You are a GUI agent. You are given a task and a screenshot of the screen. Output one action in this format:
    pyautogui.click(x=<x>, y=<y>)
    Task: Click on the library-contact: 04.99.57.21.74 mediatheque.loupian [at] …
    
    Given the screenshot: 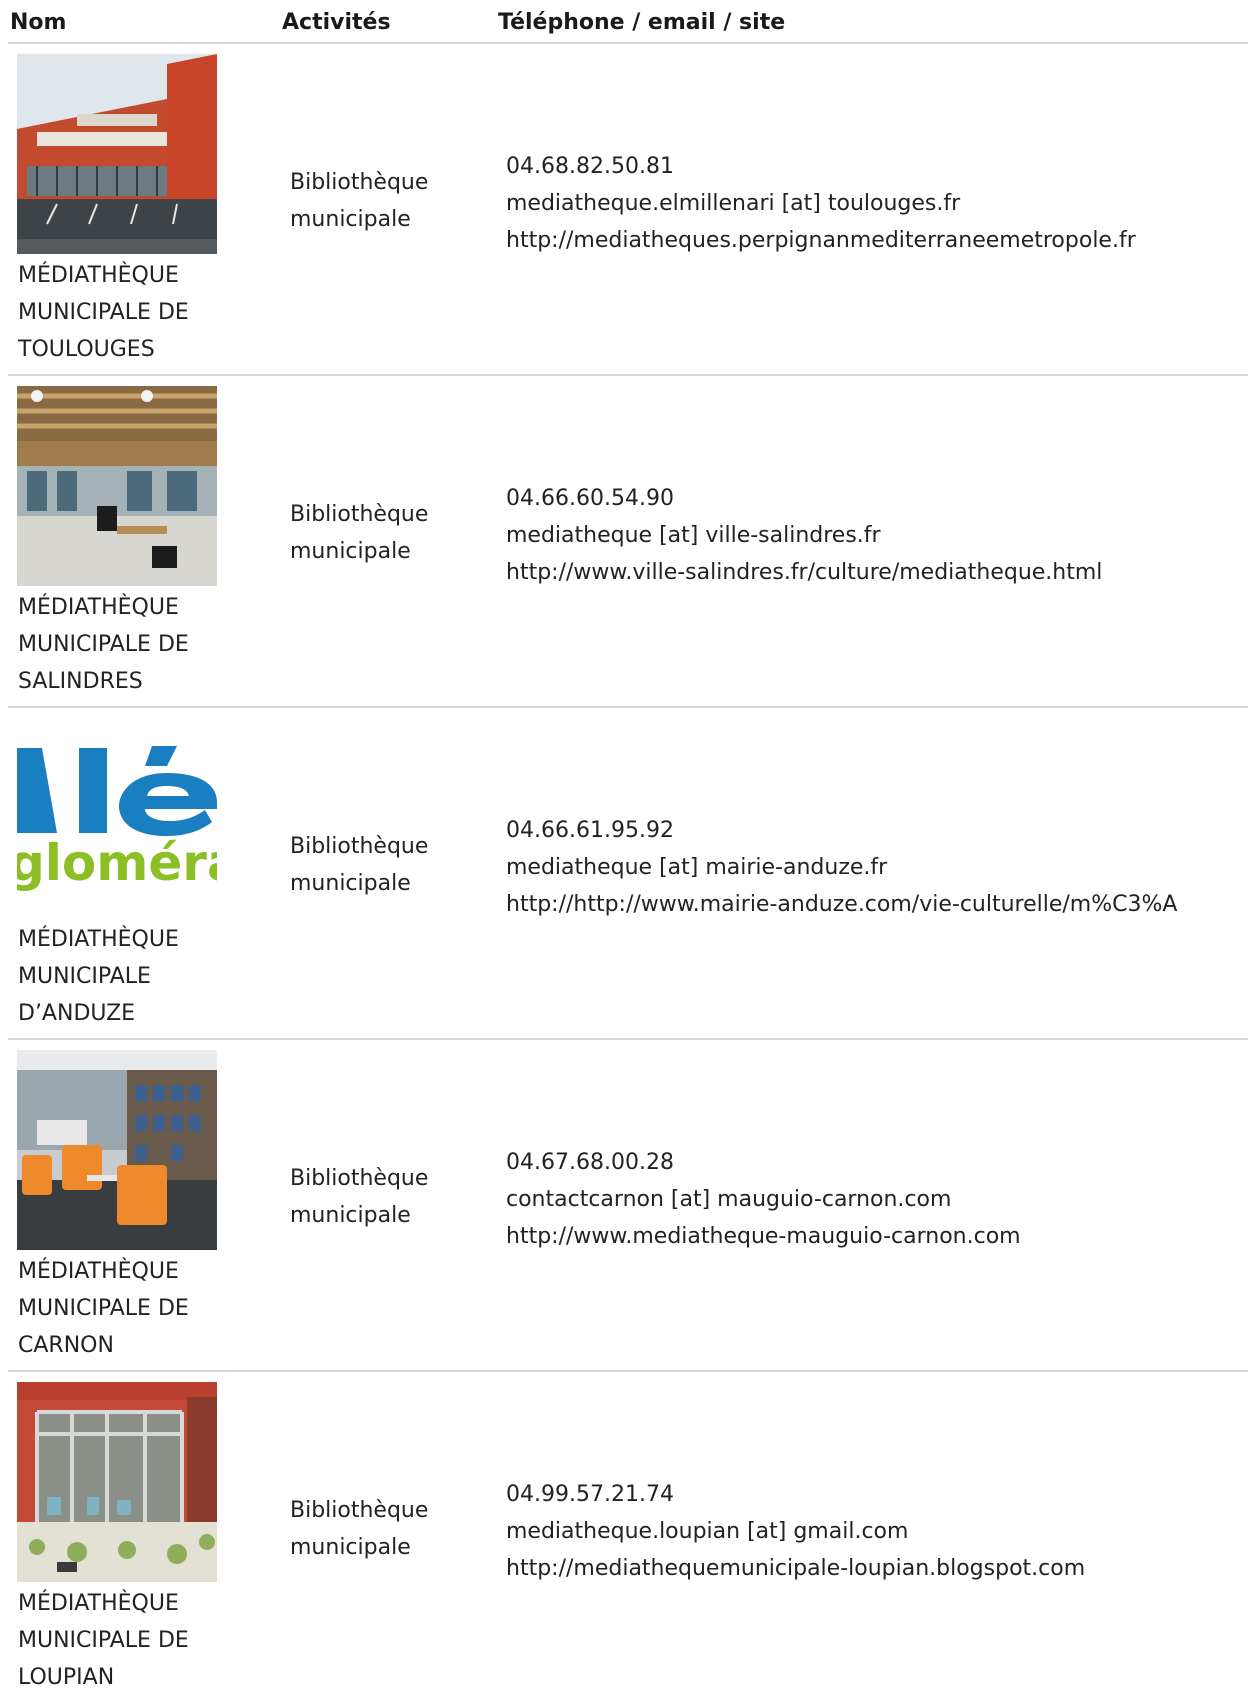 What is the action you would take?
    pyautogui.click(x=795, y=1531)
    